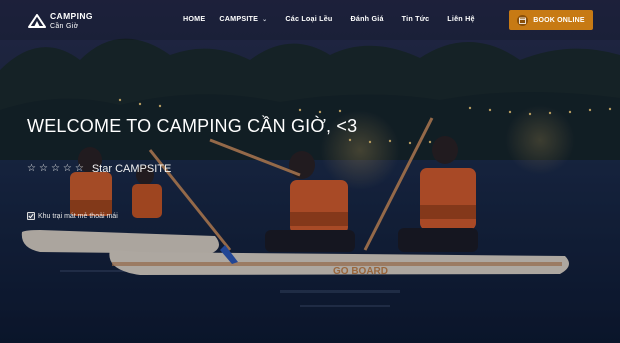 This screenshot has height=343, width=620. I want to click on nav-item-reviews: Đánh Giá, so click(367, 18).